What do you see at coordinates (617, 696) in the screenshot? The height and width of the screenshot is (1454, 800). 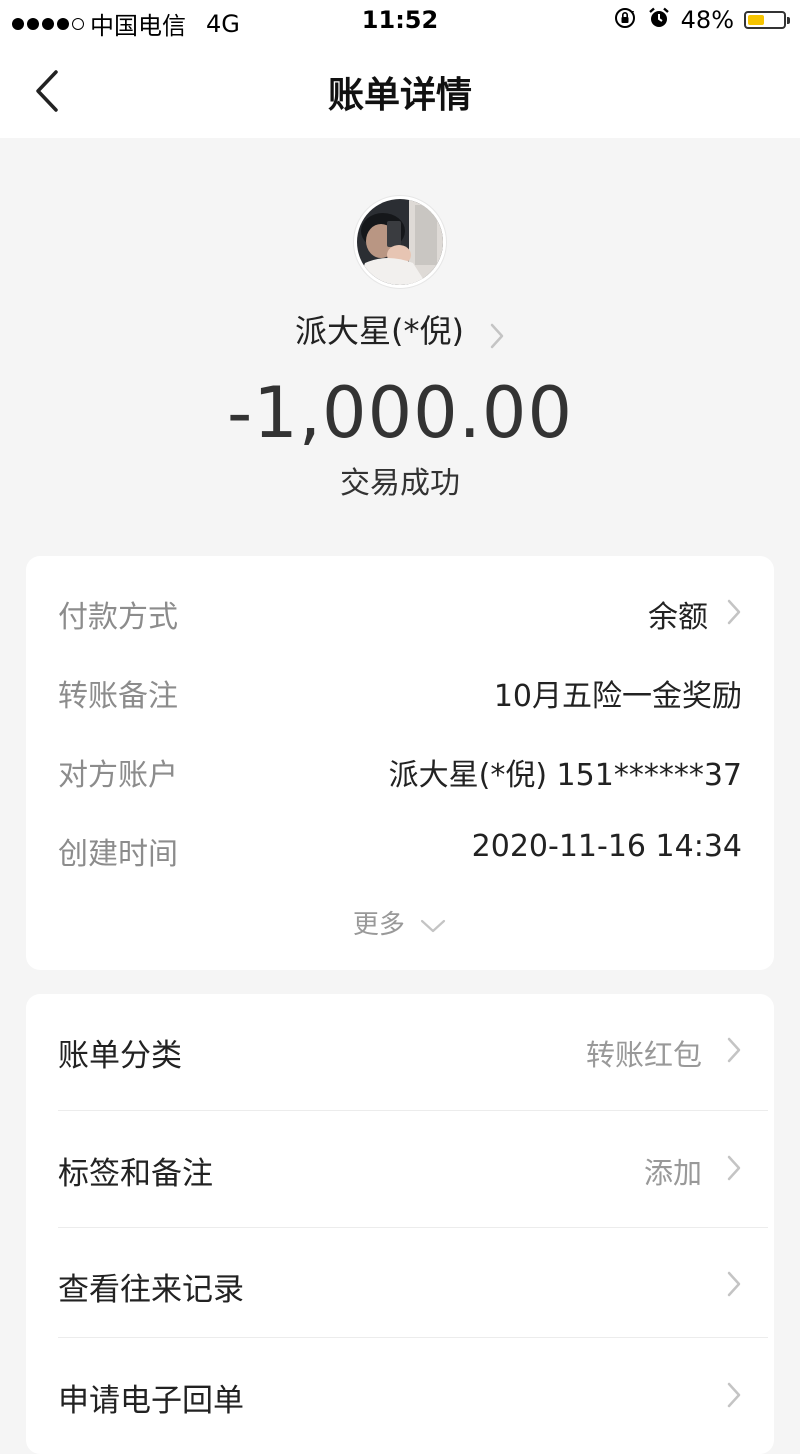 I see `detail-value: 10月五险一金奖励` at bounding box center [617, 696].